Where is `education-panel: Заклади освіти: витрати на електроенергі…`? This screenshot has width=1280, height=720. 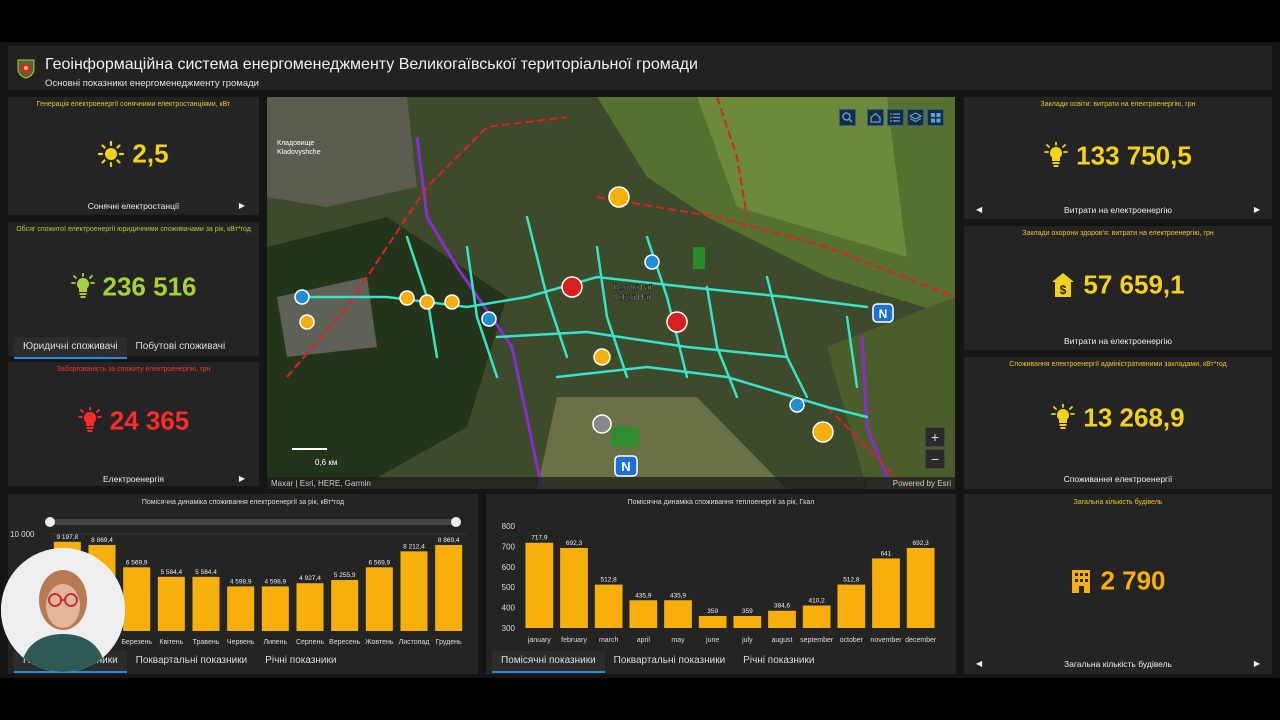
education-panel: Заклади освіти: витрати на електроенергі… is located at coordinates (1118, 158).